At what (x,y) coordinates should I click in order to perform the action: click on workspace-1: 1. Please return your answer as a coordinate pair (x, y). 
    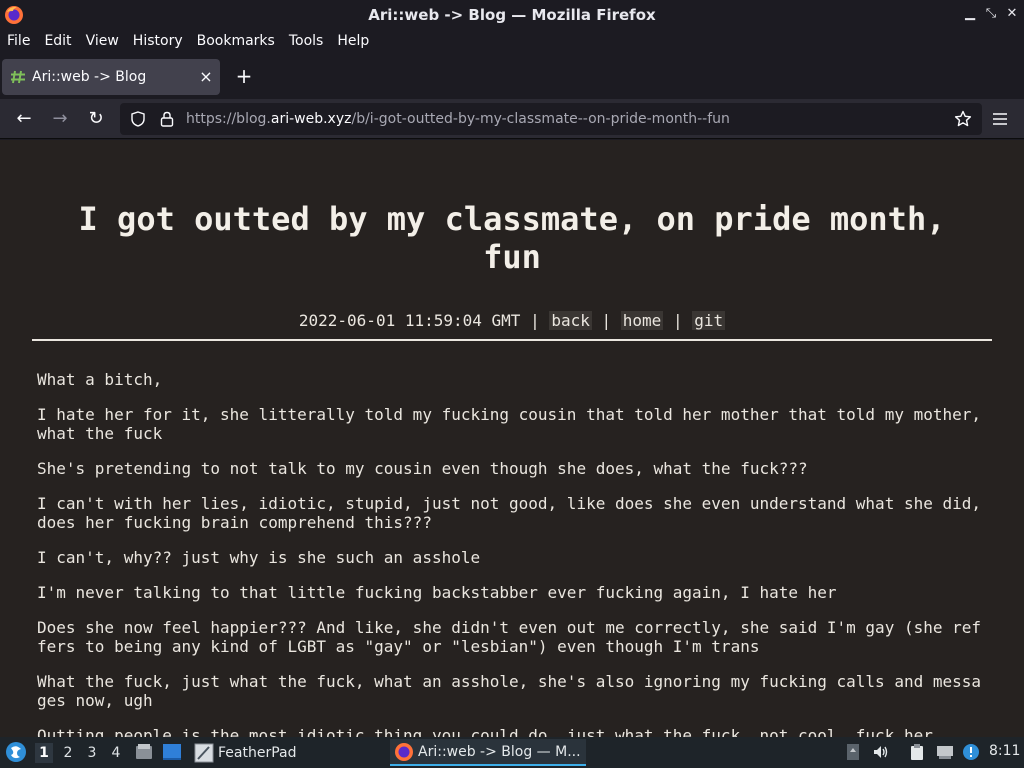
    Looking at the image, I should click on (44, 753).